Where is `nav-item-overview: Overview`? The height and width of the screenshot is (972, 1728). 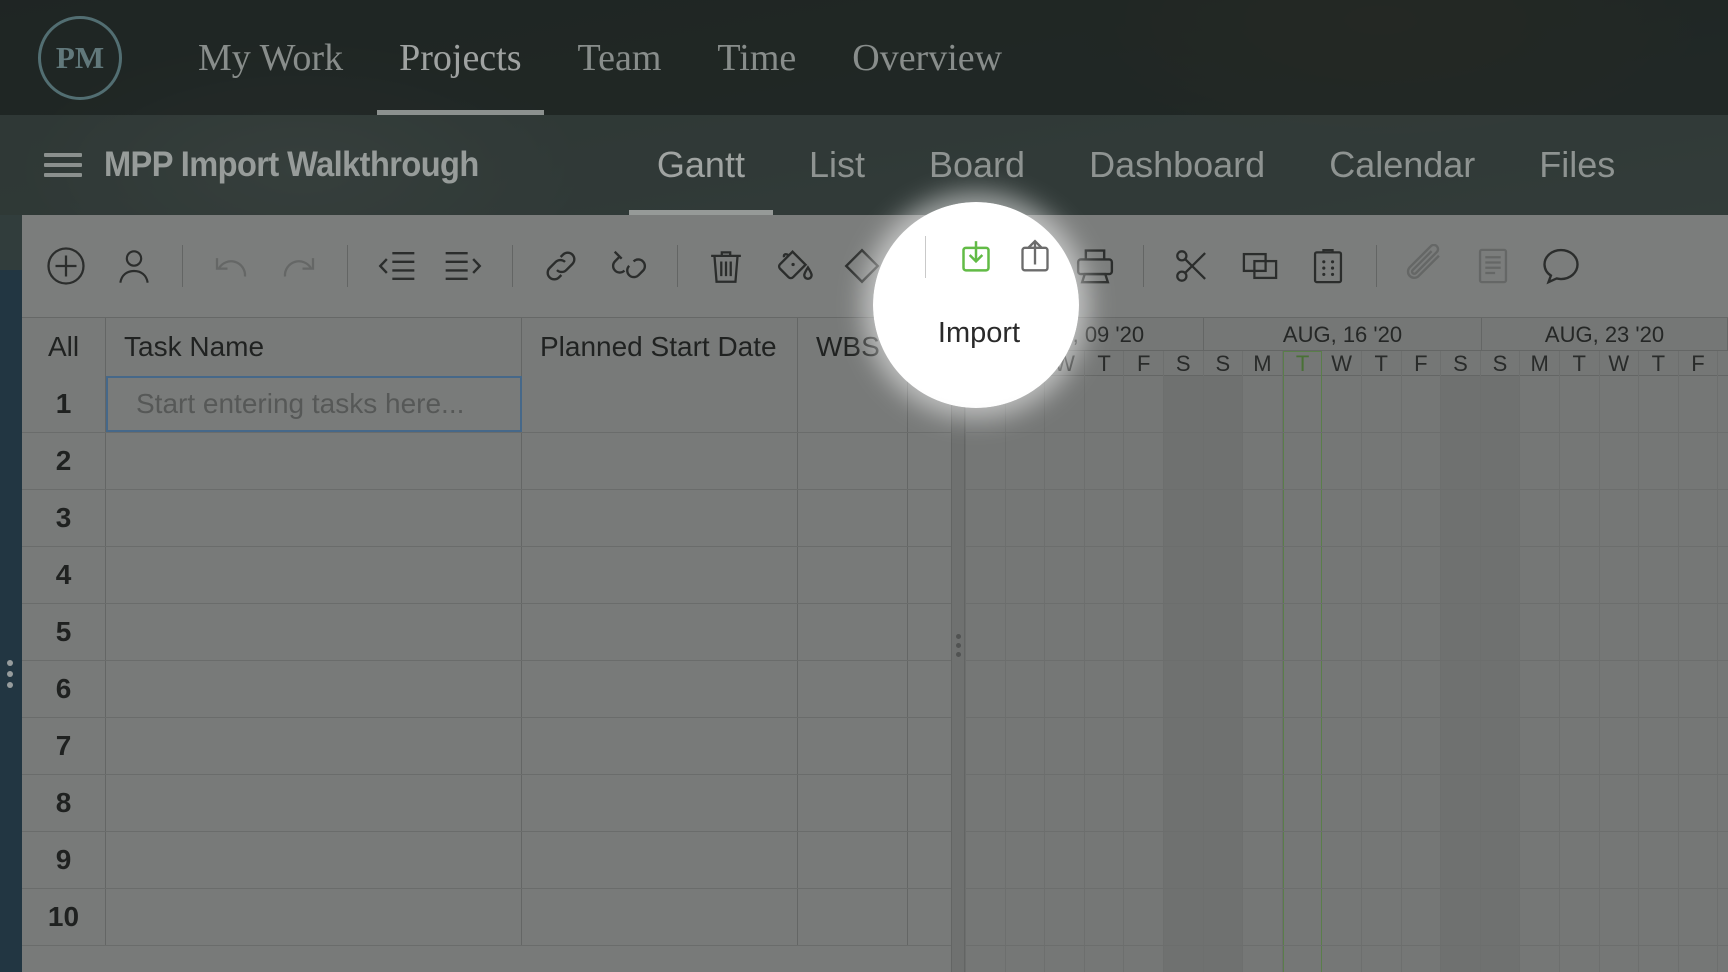
nav-item-overview: Overview is located at coordinates (927, 57).